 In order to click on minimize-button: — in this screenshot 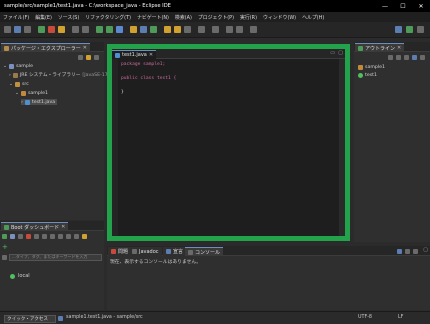, I will do `click(385, 6)`.